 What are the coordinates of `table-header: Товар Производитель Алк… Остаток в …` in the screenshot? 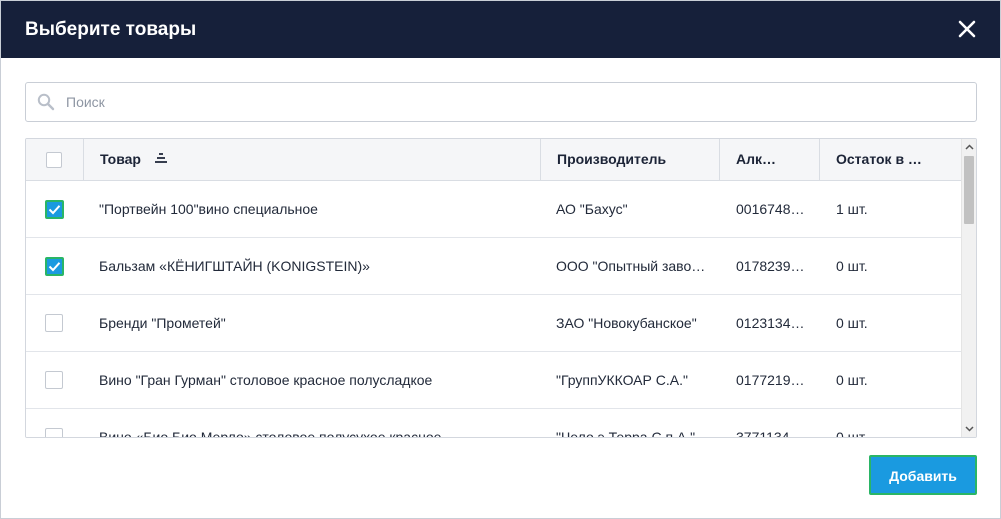 It's located at (493, 160).